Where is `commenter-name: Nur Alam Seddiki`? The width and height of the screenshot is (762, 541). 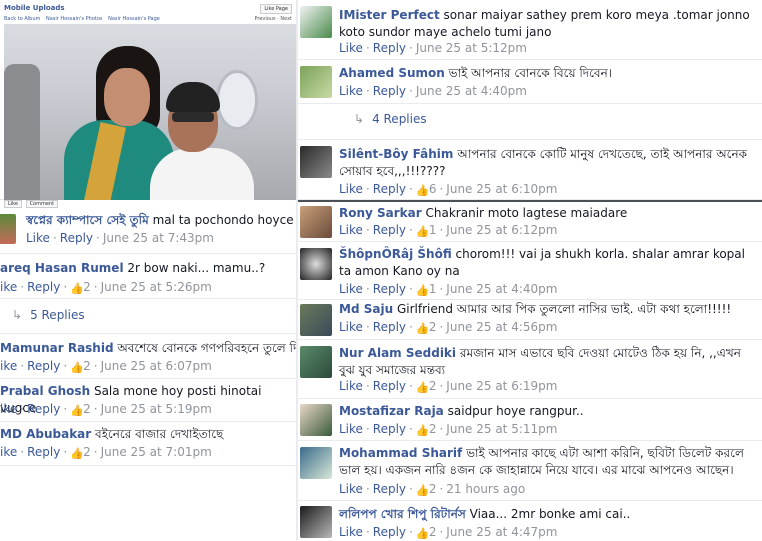
commenter-name: Nur Alam Seddiki is located at coordinates (397, 353).